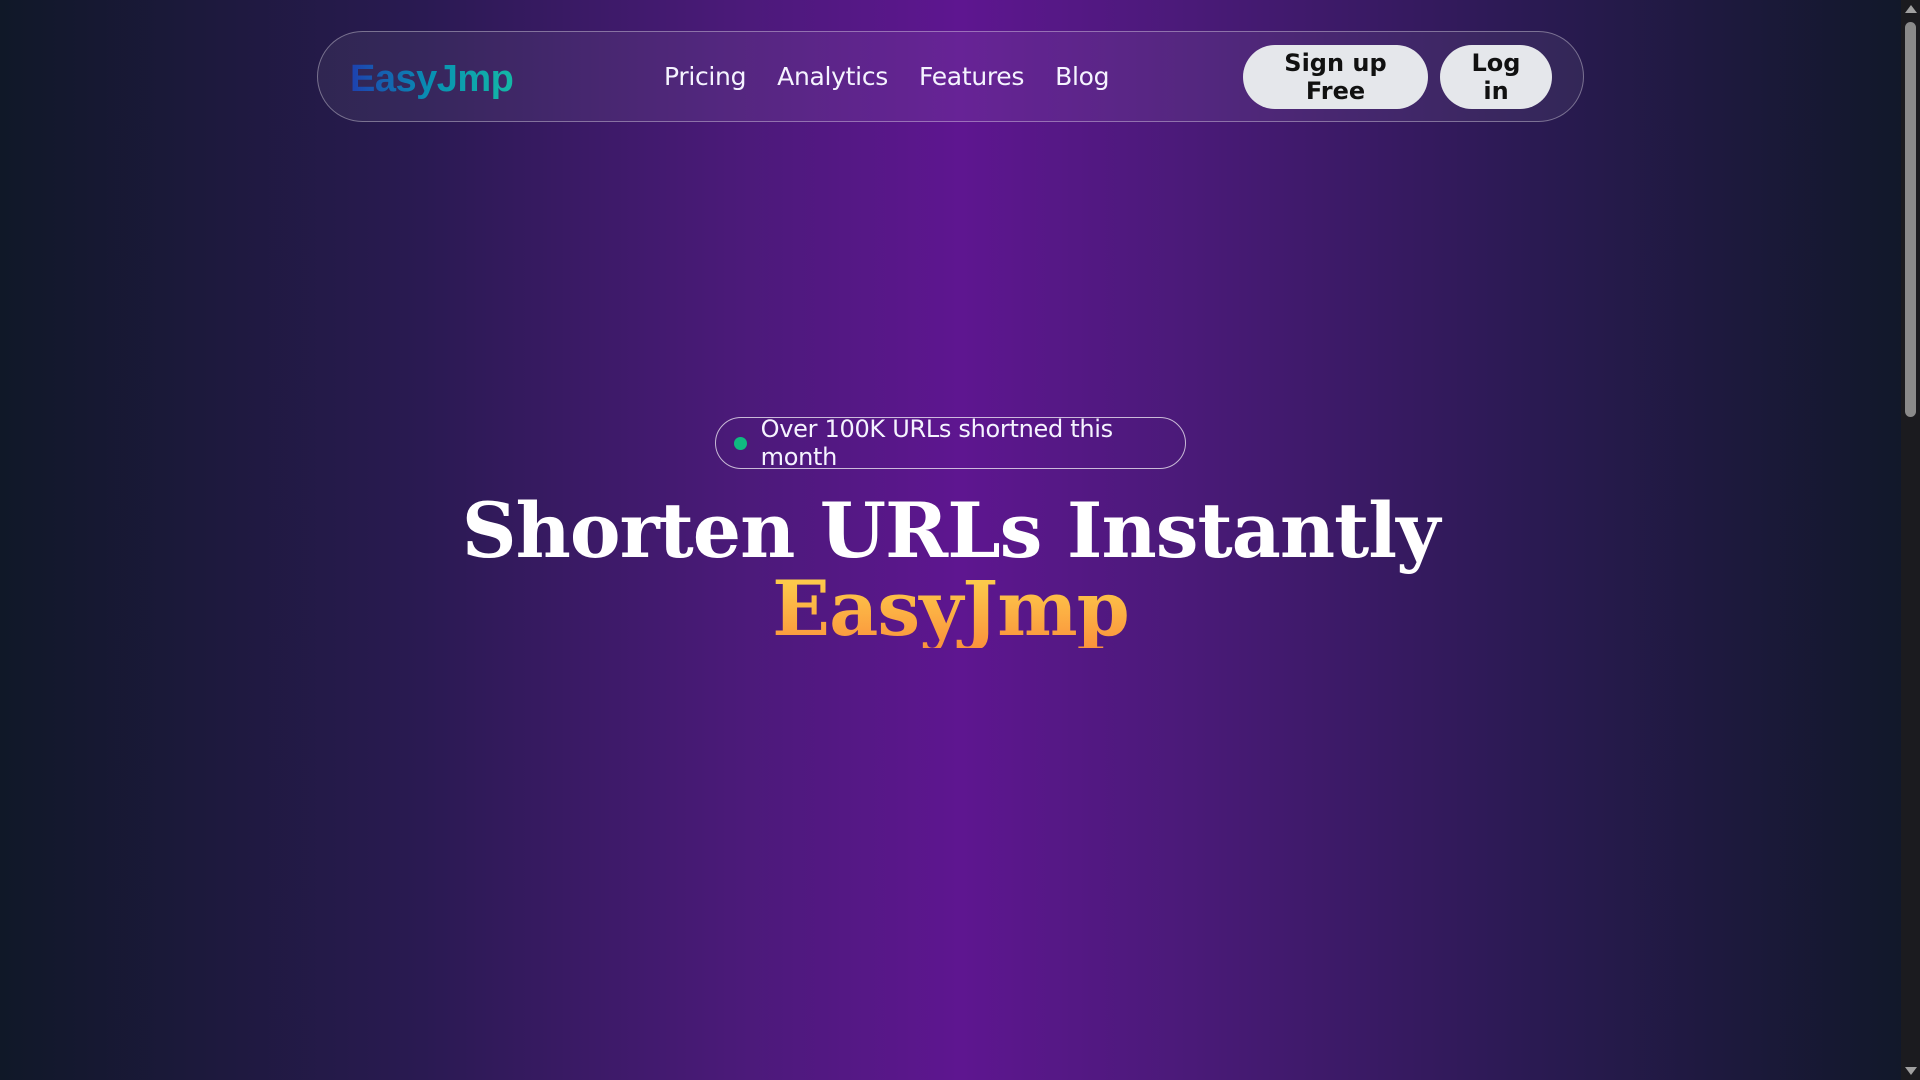 This screenshot has width=1920, height=1080. I want to click on nav-links: Pricing Analytics Features Blog, so click(886, 76).